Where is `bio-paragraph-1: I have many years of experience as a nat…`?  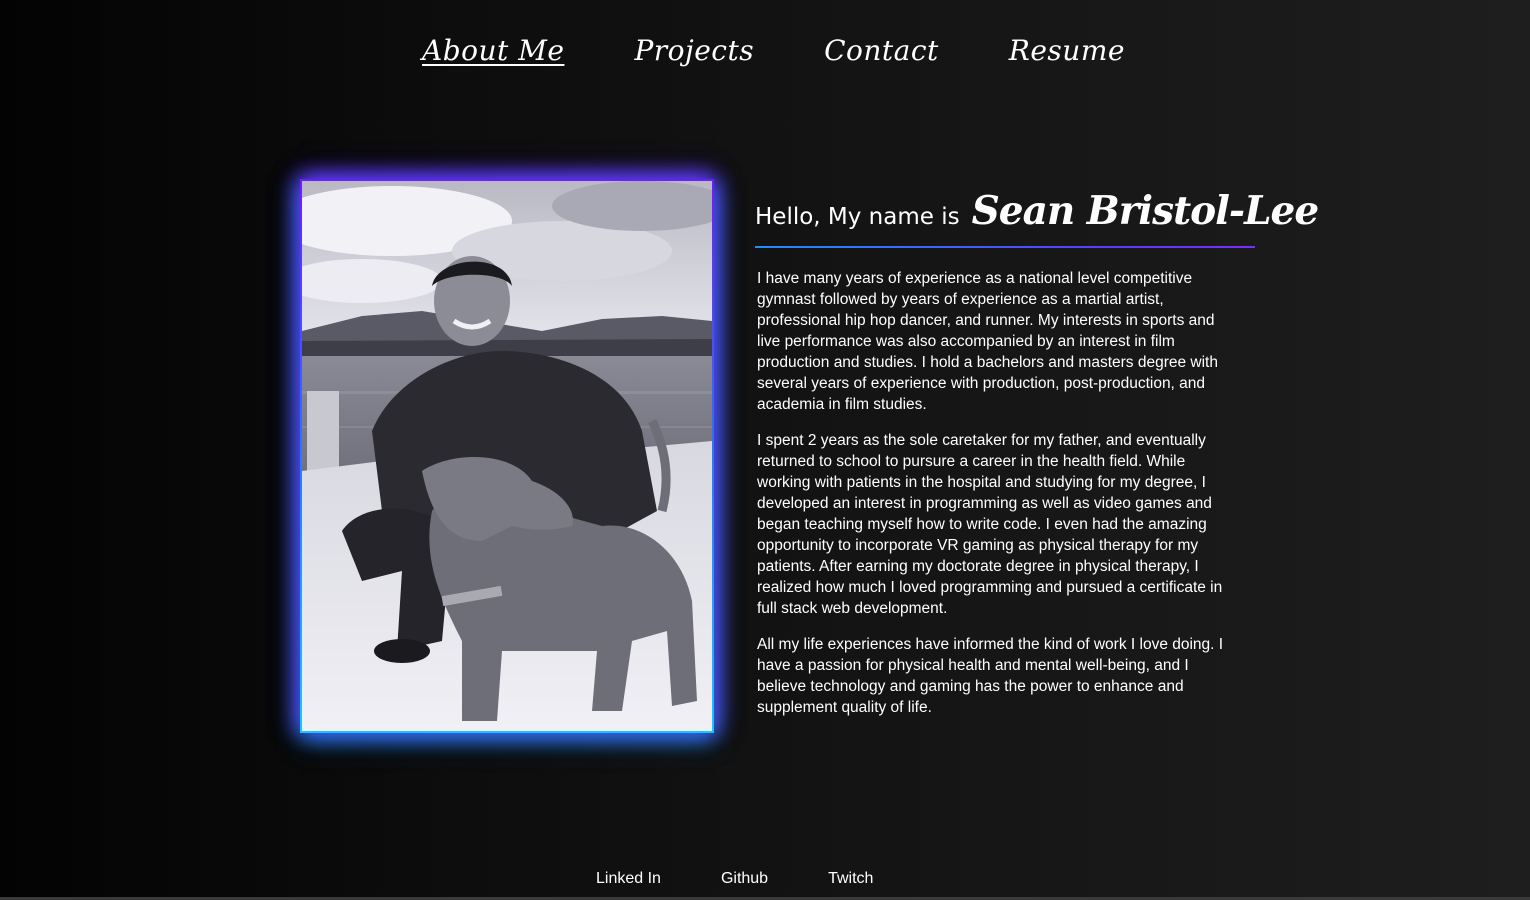 bio-paragraph-1: I have many years of experience as a nat… is located at coordinates (987, 341).